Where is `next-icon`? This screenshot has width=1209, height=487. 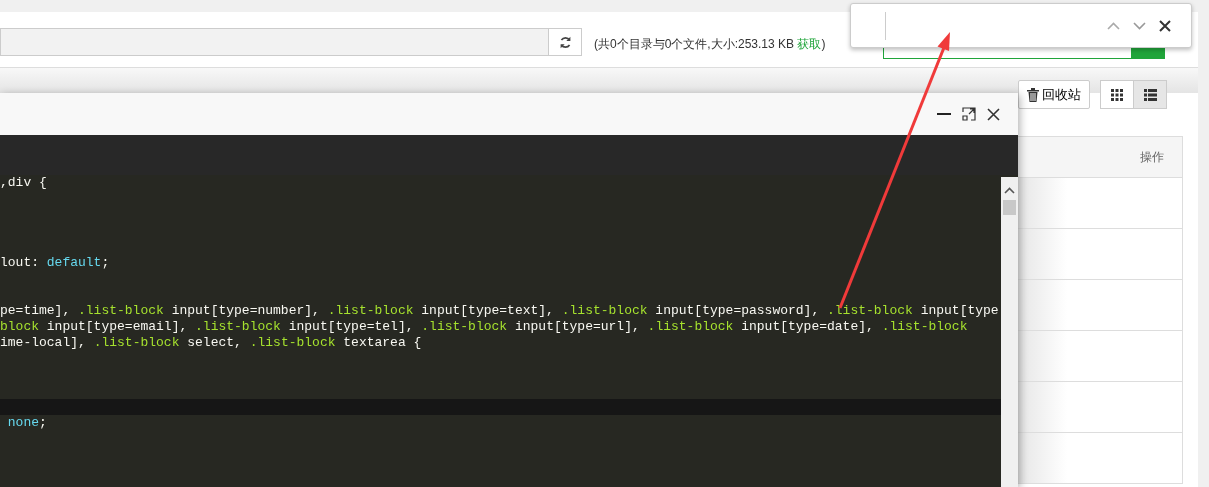
next-icon is located at coordinates (1139, 25).